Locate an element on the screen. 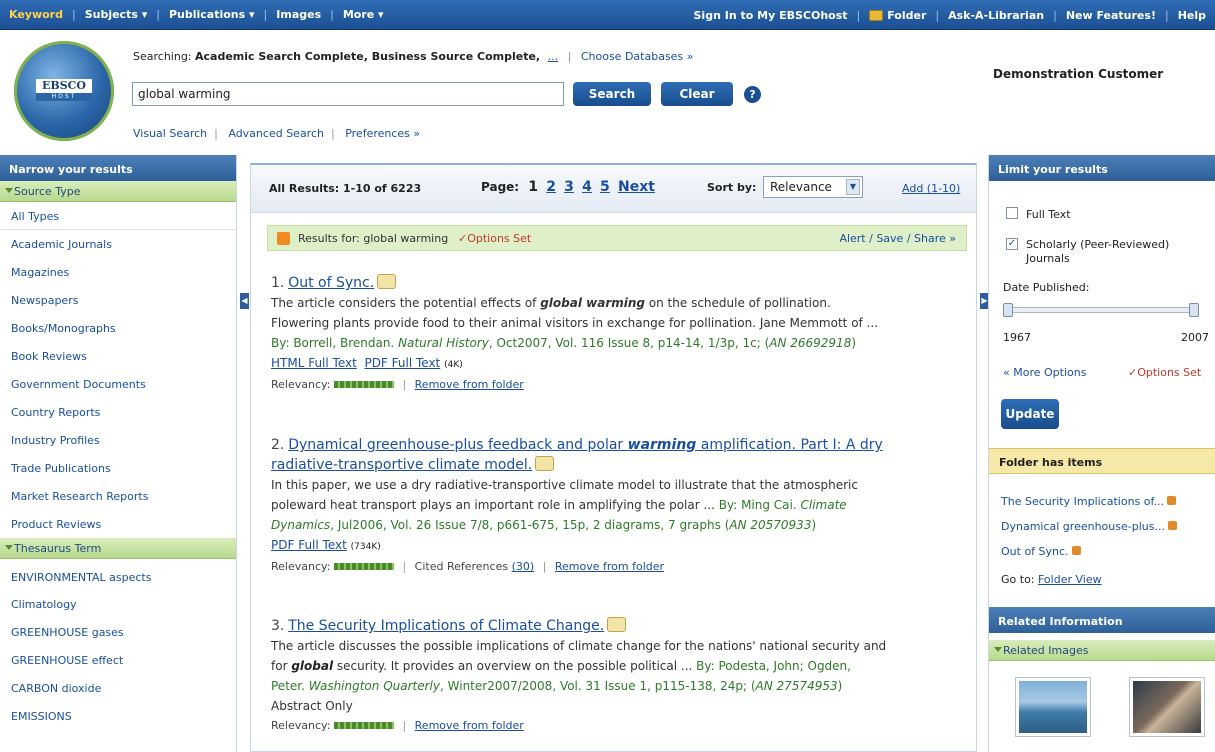  thesaurus-term-item: GREENHOUSE effect is located at coordinates (118, 660).